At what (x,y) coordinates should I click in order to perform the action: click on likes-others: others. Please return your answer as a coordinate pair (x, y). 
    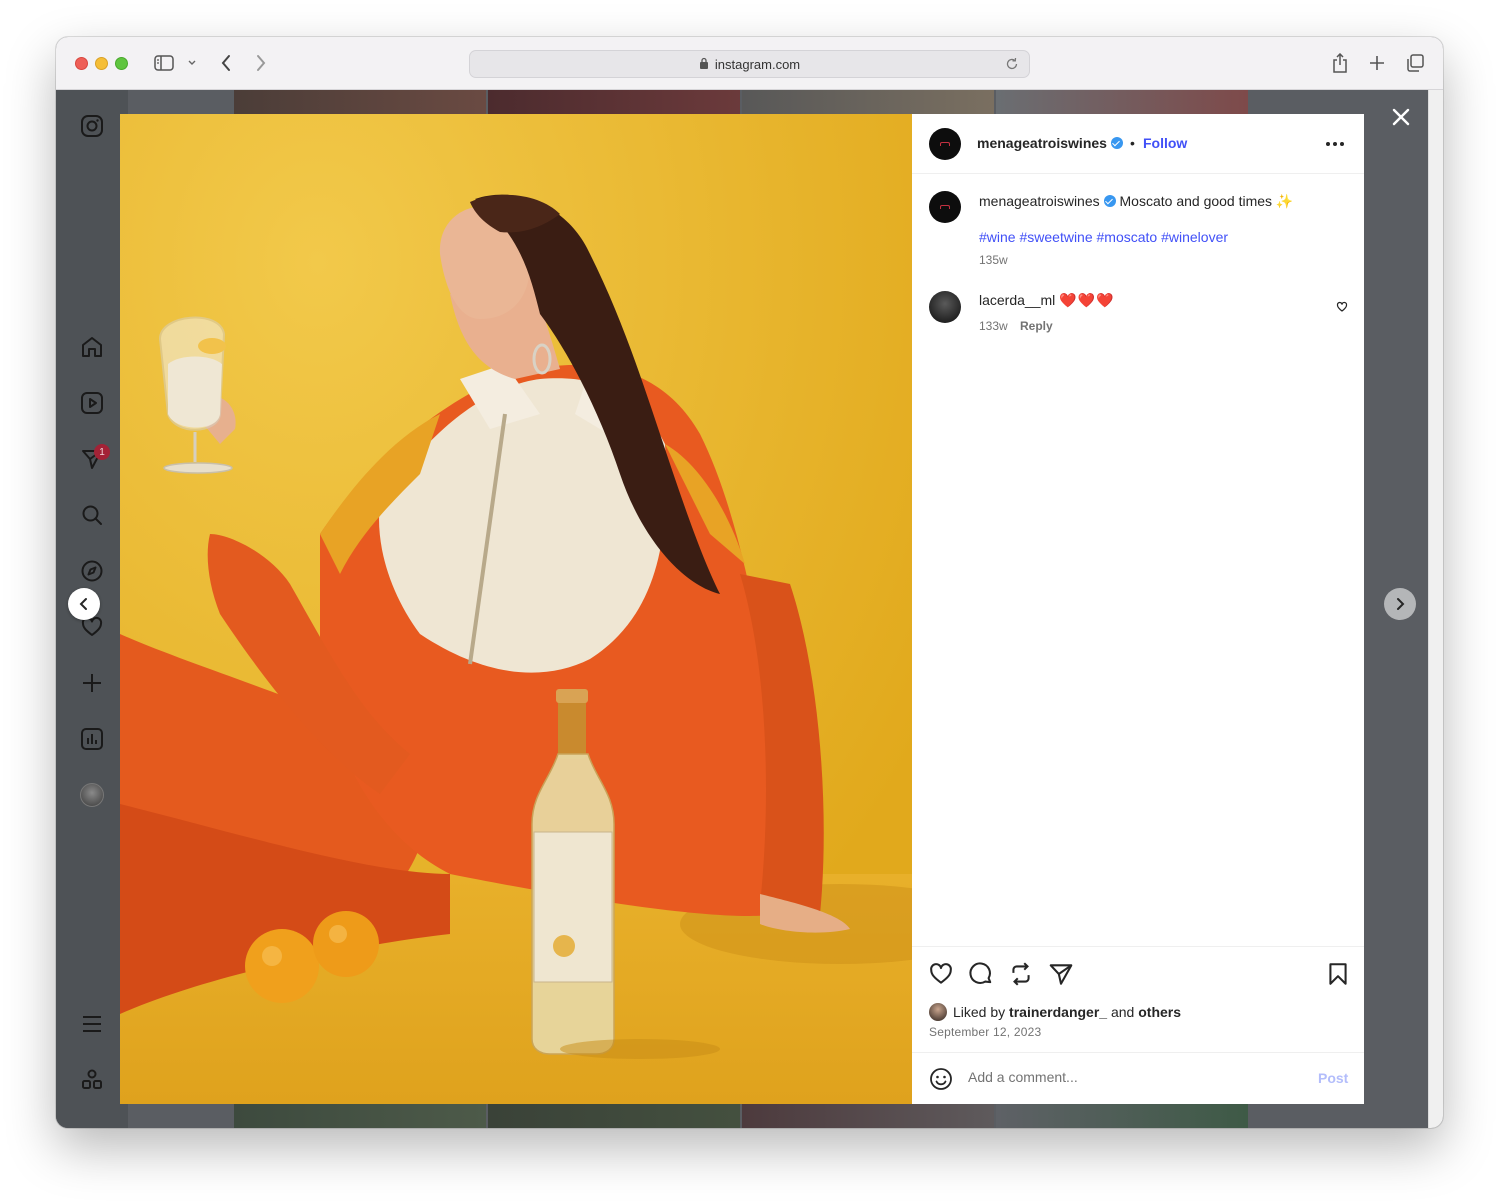
    Looking at the image, I should click on (1159, 1012).